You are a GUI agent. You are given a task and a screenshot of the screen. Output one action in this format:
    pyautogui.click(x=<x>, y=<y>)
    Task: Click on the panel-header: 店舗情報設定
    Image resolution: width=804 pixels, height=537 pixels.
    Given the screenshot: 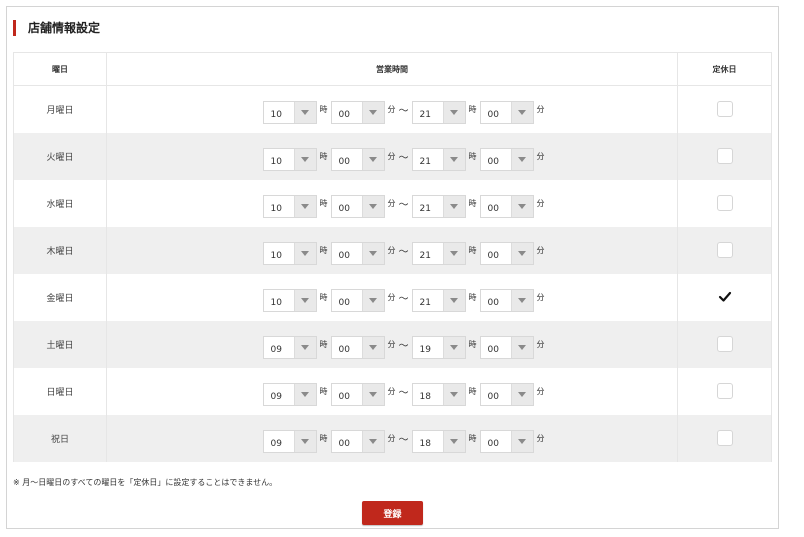 What is the action you would take?
    pyautogui.click(x=56, y=27)
    